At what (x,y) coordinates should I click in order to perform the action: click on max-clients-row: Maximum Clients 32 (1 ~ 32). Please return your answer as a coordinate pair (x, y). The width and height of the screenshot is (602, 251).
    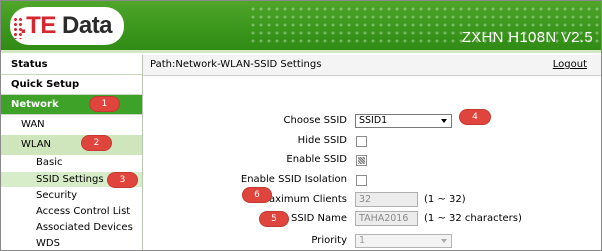
    Looking at the image, I should click on (372, 201).